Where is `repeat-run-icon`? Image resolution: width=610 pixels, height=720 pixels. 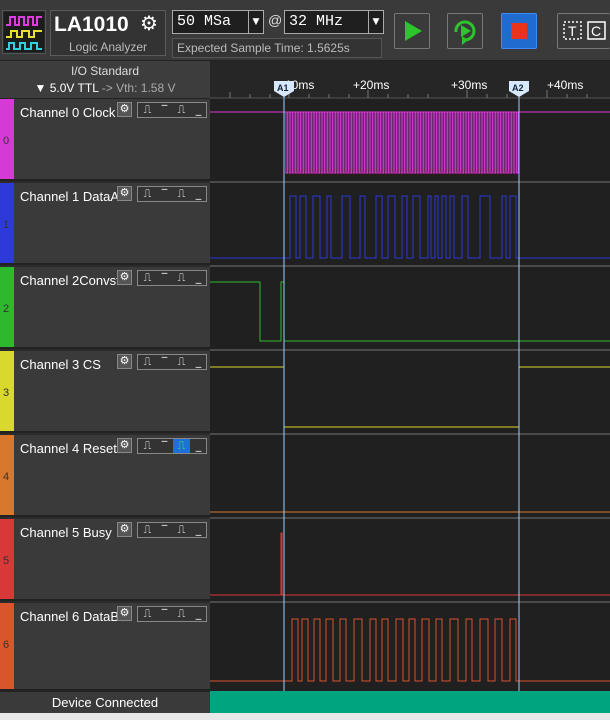 repeat-run-icon is located at coordinates (465, 32).